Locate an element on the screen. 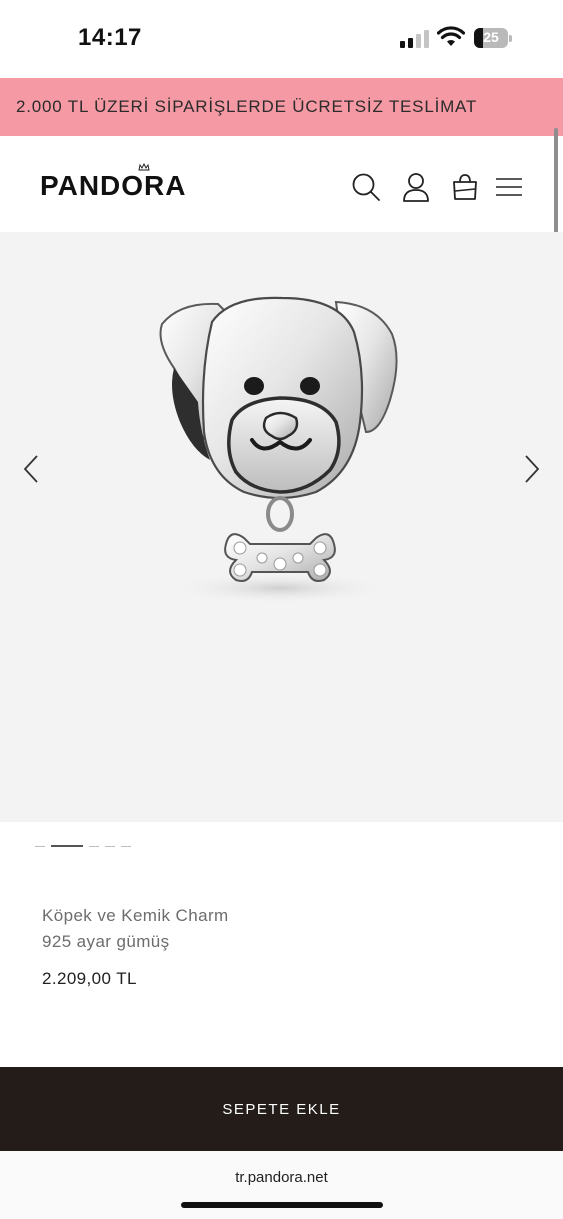 The image size is (563, 1219). status-bar: 14:17 25 is located at coordinates (281, 39).